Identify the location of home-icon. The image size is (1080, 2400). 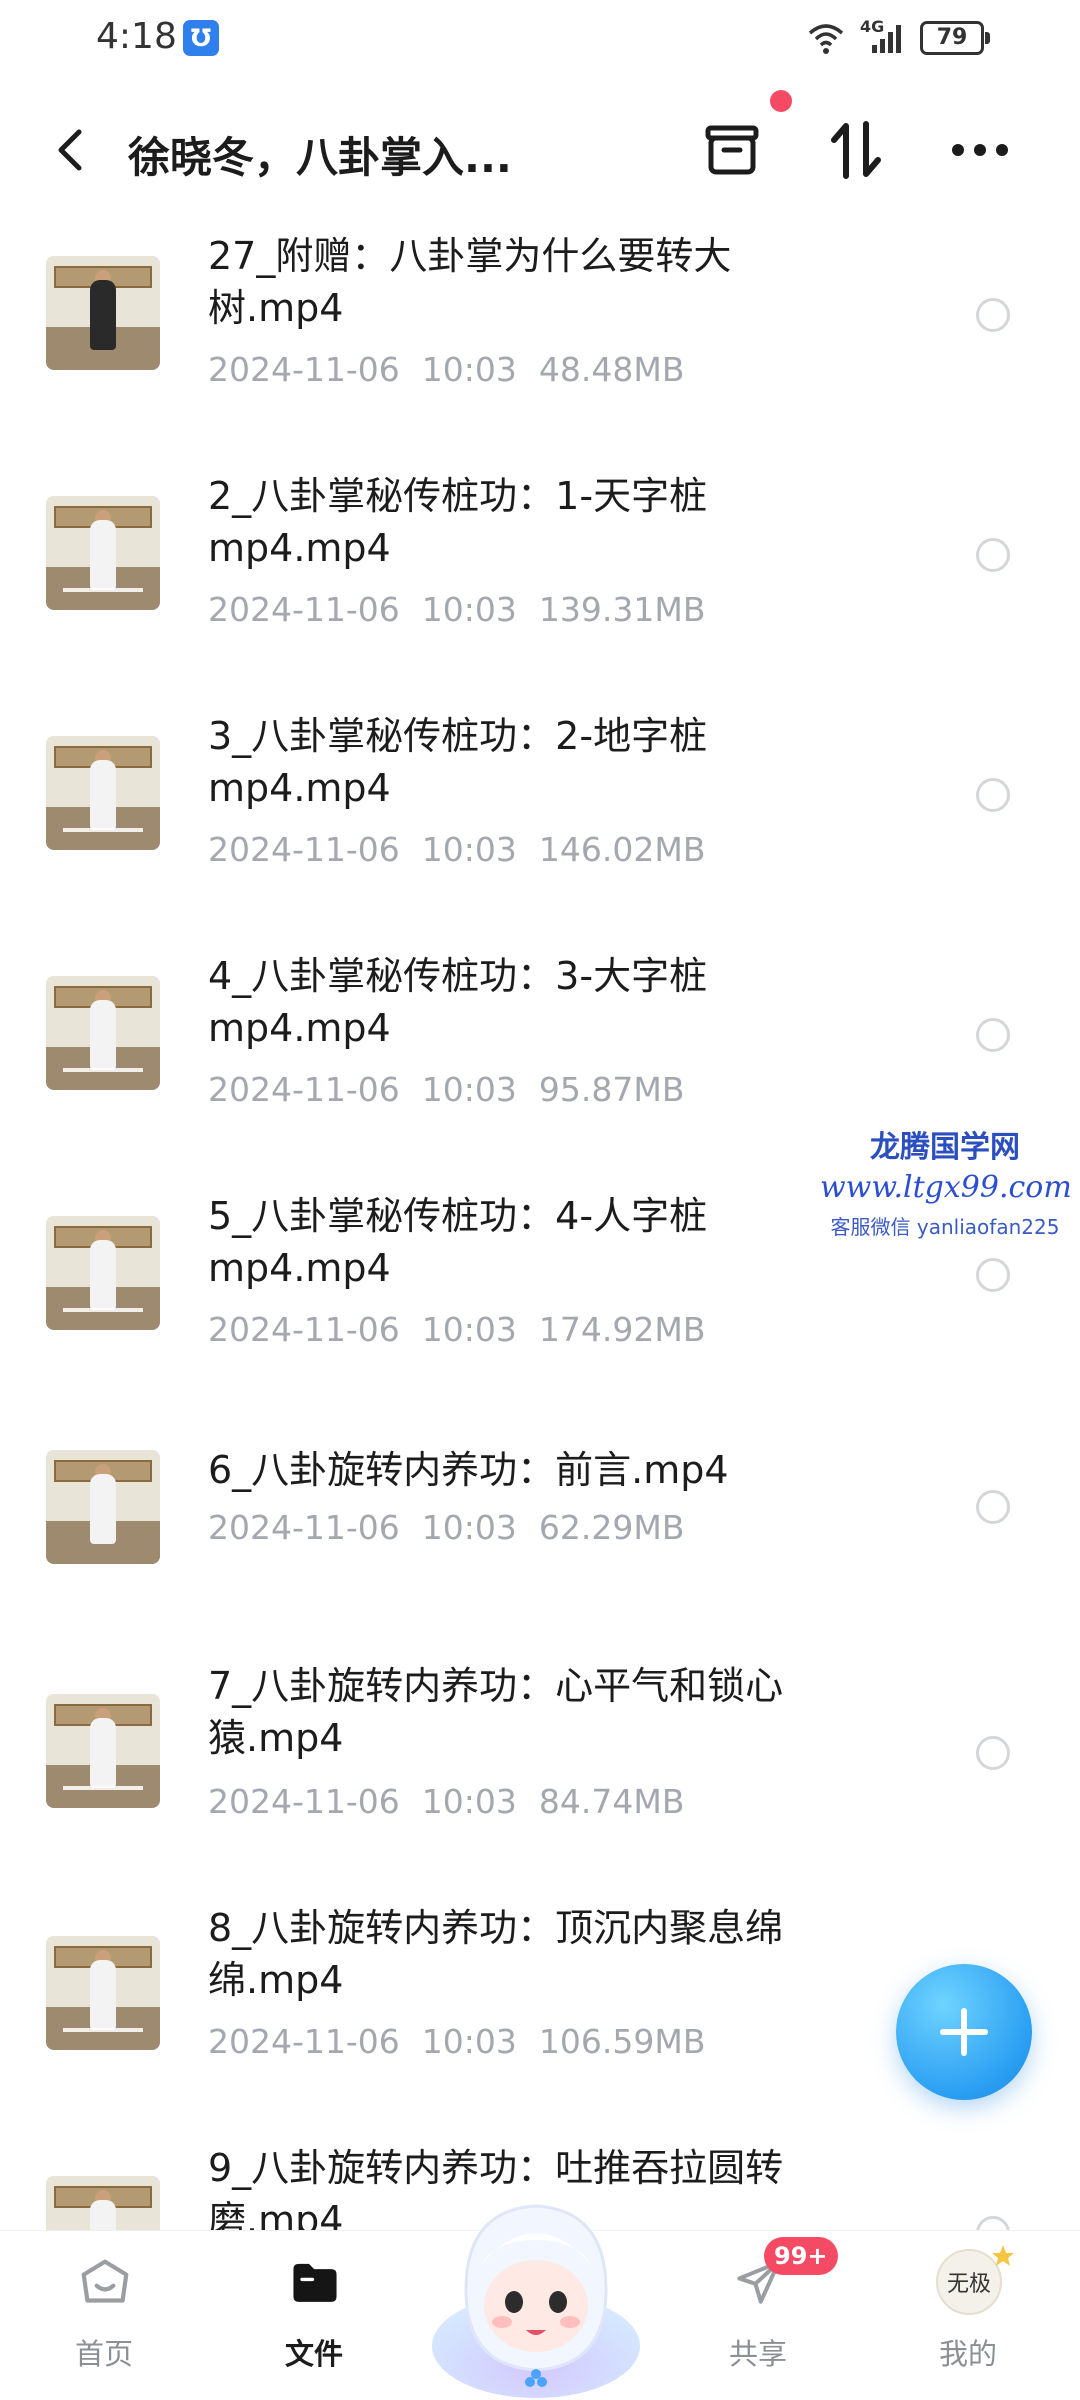
(105, 2282).